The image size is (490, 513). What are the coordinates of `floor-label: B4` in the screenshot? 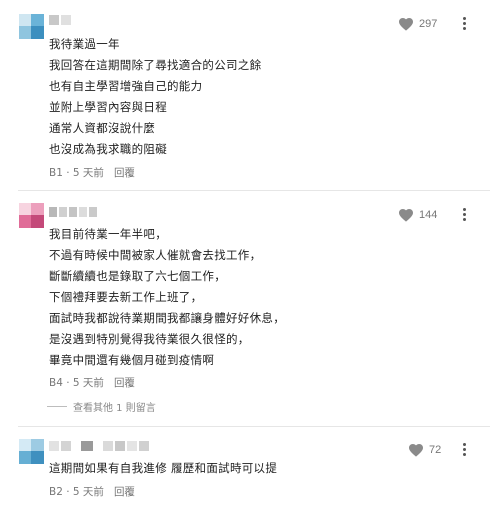 It's located at (56, 383).